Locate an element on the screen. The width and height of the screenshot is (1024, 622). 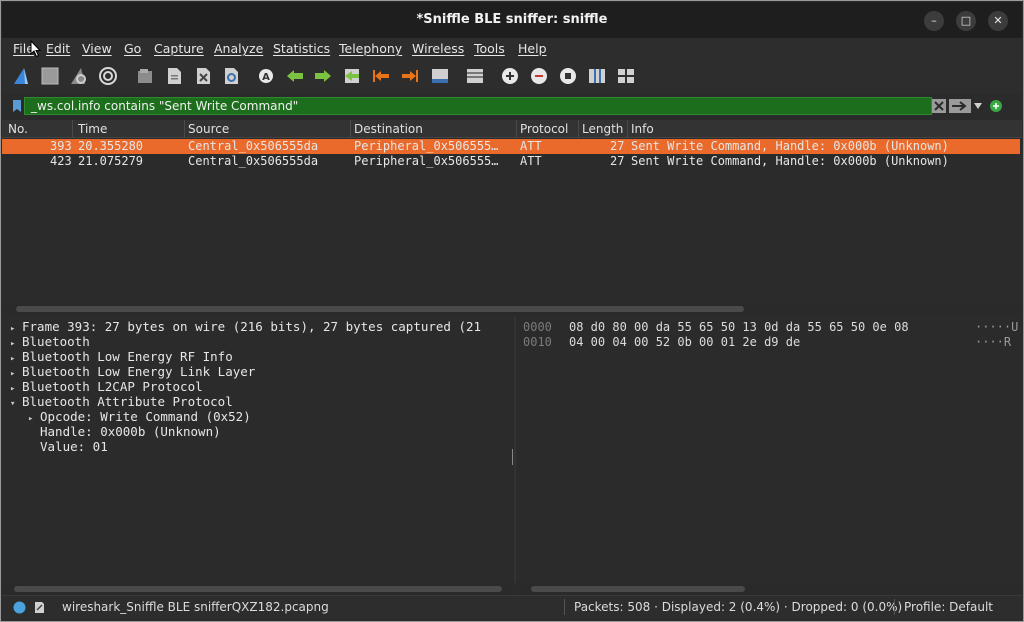
detail-ble-rf-row: ▸ Bluetooth Low Energy RF Info is located at coordinates (121, 356).